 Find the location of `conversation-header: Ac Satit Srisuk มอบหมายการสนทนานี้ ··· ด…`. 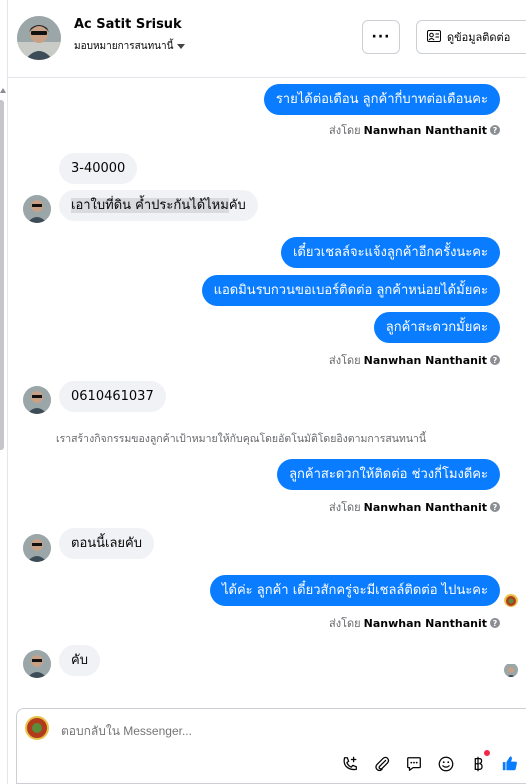

conversation-header: Ac Satit Srisuk มอบหมายการสนทนานี้ ··· ด… is located at coordinates (267, 39).